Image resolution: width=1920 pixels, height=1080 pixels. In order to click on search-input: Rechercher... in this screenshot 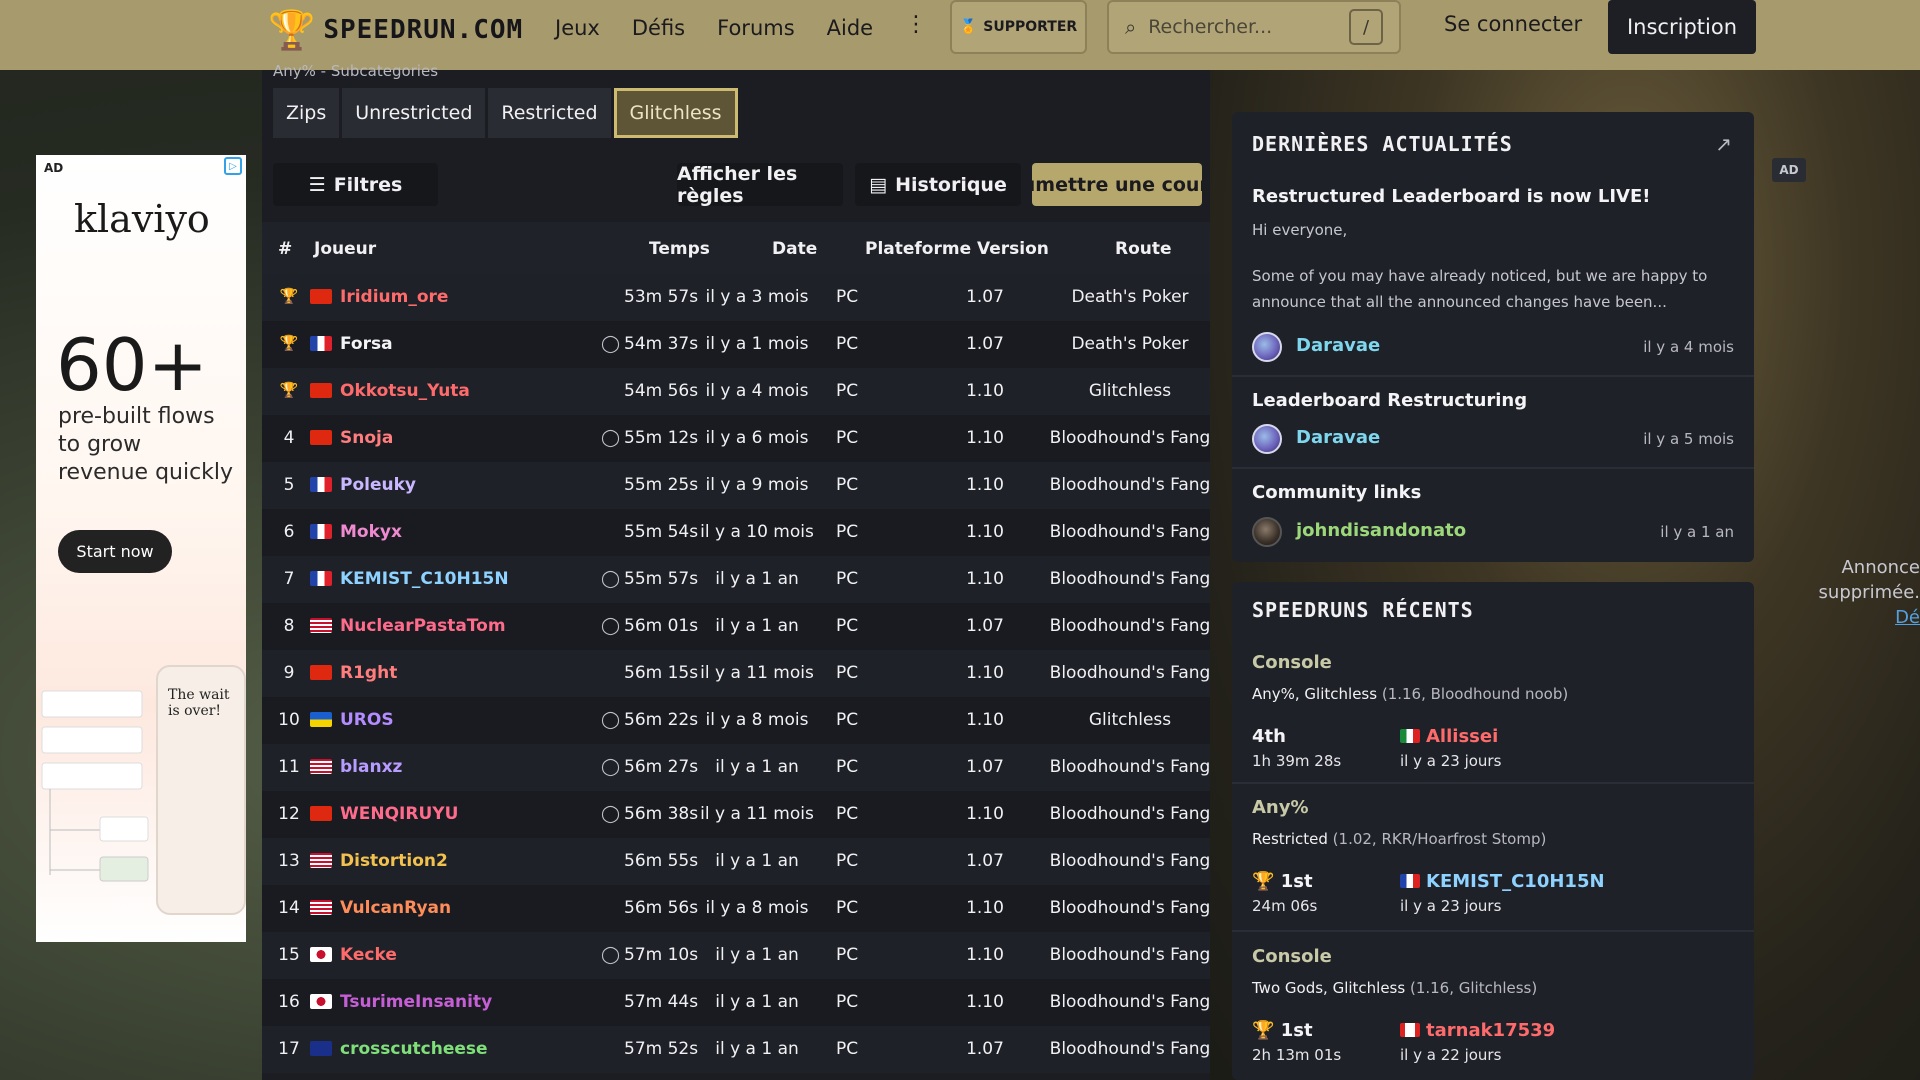, I will do `click(1242, 27)`.